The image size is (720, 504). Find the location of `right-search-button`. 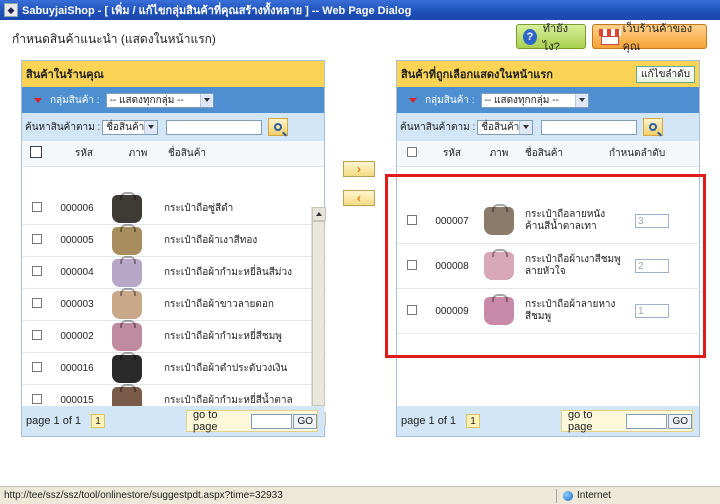

right-search-button is located at coordinates (653, 127).